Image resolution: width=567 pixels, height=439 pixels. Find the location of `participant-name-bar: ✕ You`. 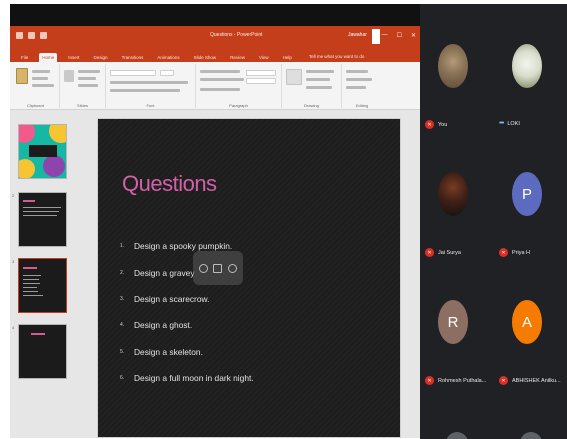

participant-name-bar: ✕ You is located at coordinates (436, 124).